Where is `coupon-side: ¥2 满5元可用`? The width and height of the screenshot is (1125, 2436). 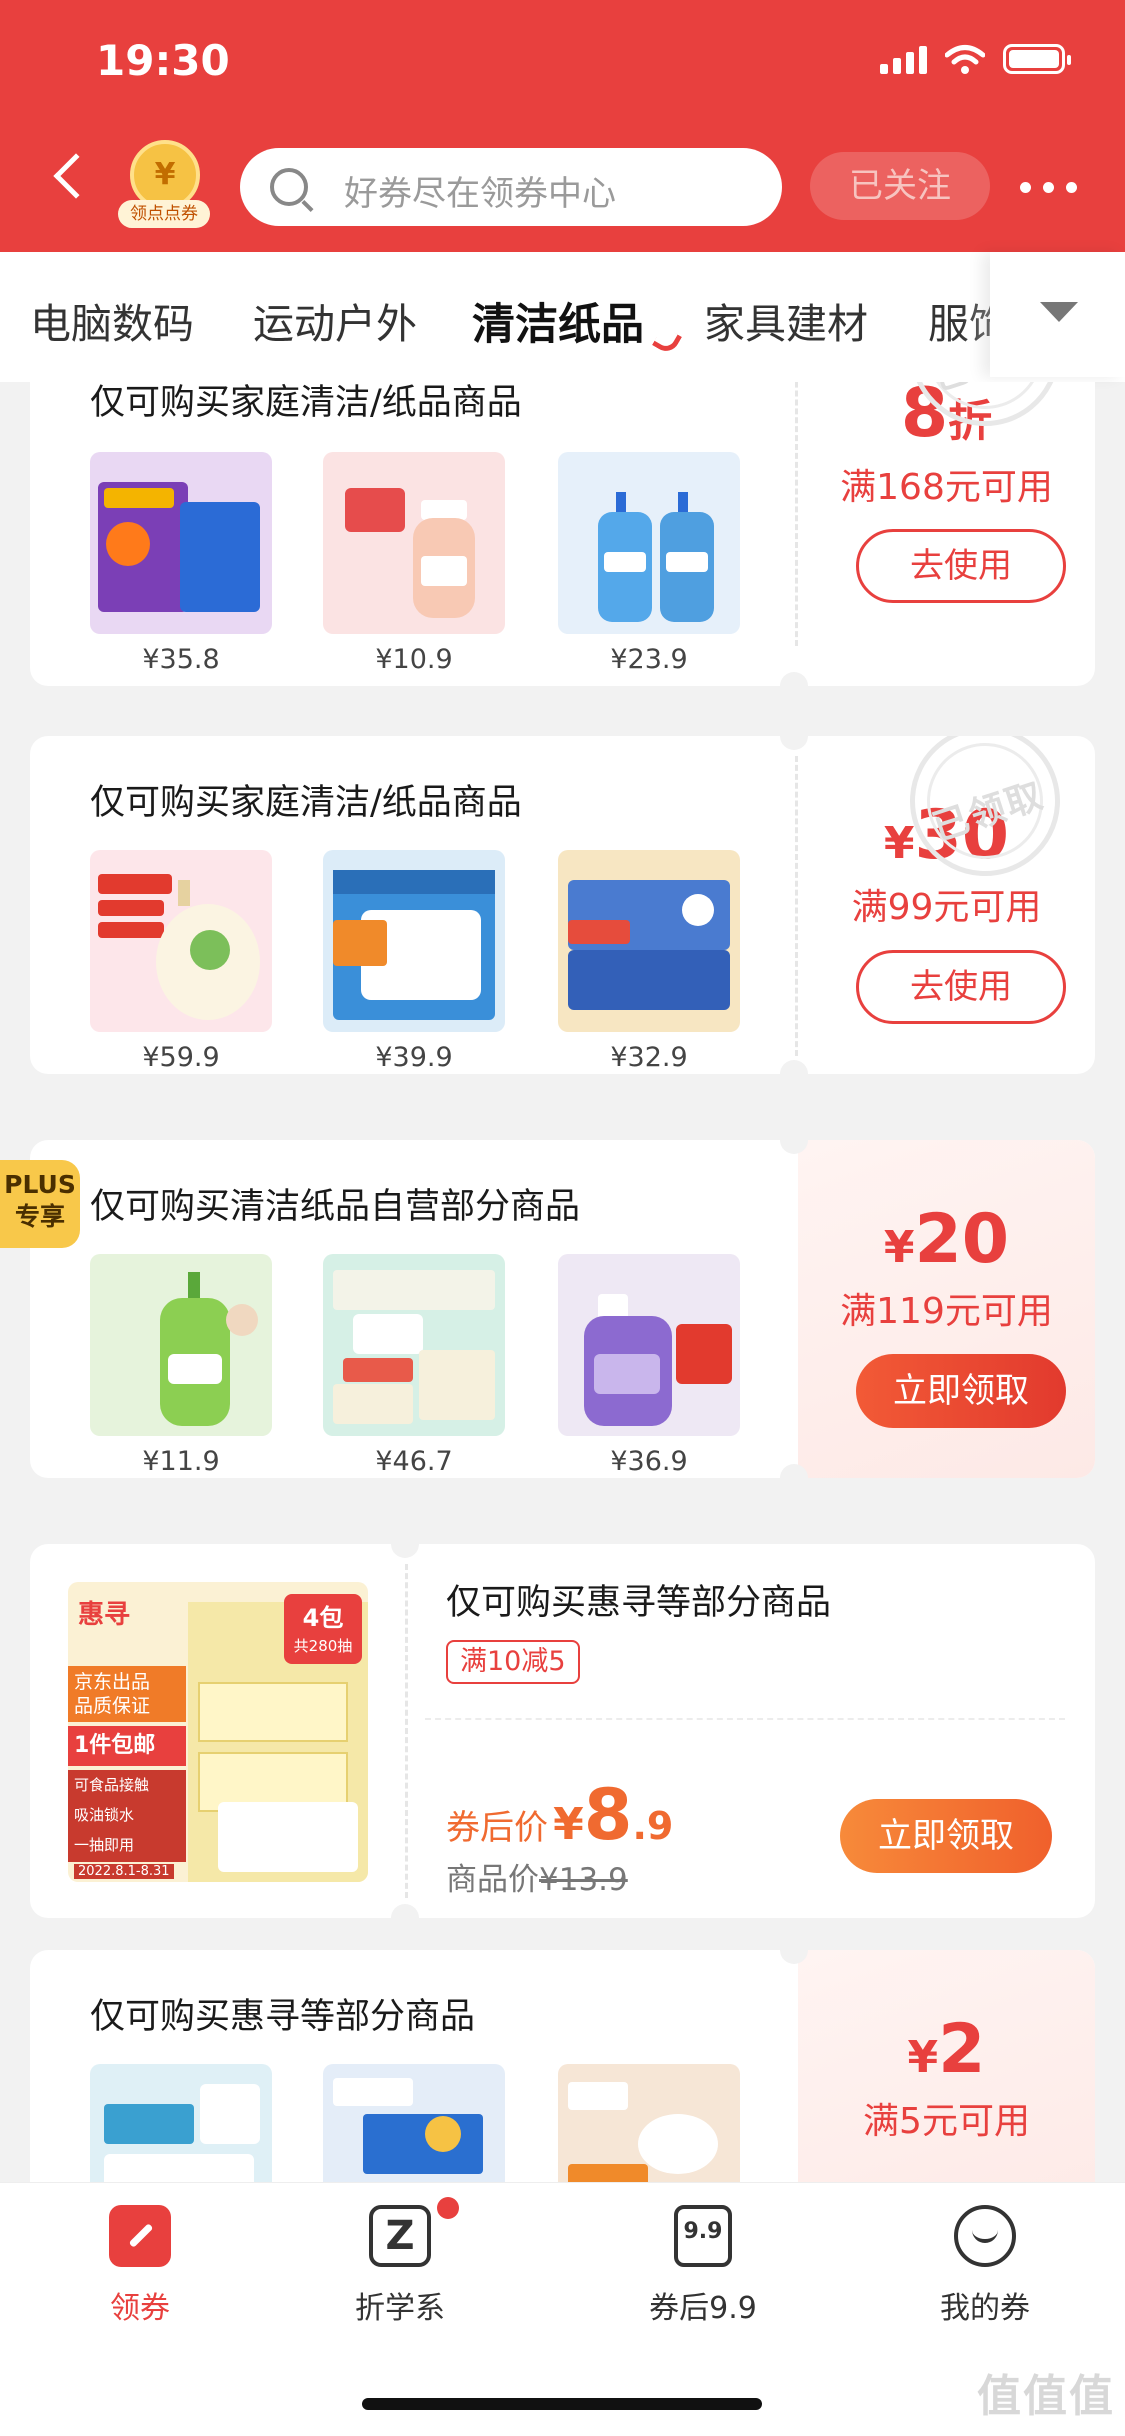 coupon-side: ¥2 满5元可用 is located at coordinates (946, 2066).